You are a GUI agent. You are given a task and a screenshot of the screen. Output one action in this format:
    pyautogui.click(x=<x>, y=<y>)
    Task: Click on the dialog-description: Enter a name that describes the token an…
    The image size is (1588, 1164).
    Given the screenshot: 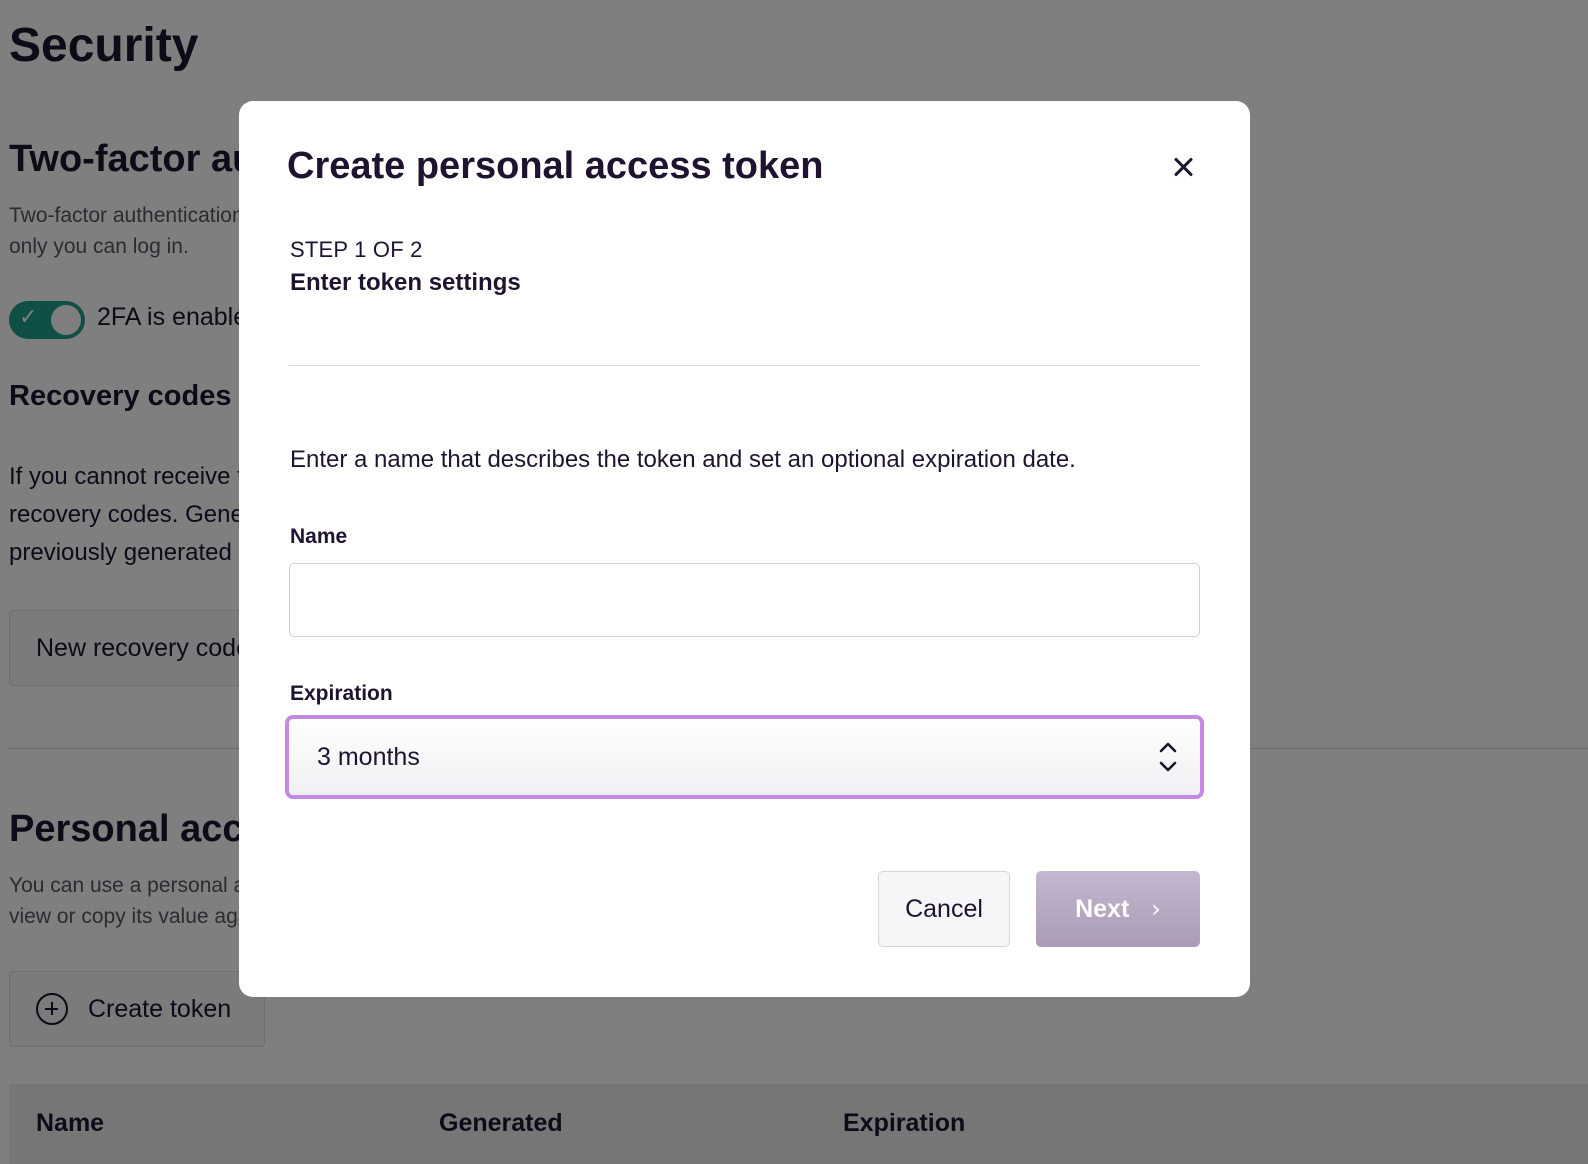 What is the action you would take?
    pyautogui.click(x=683, y=459)
    